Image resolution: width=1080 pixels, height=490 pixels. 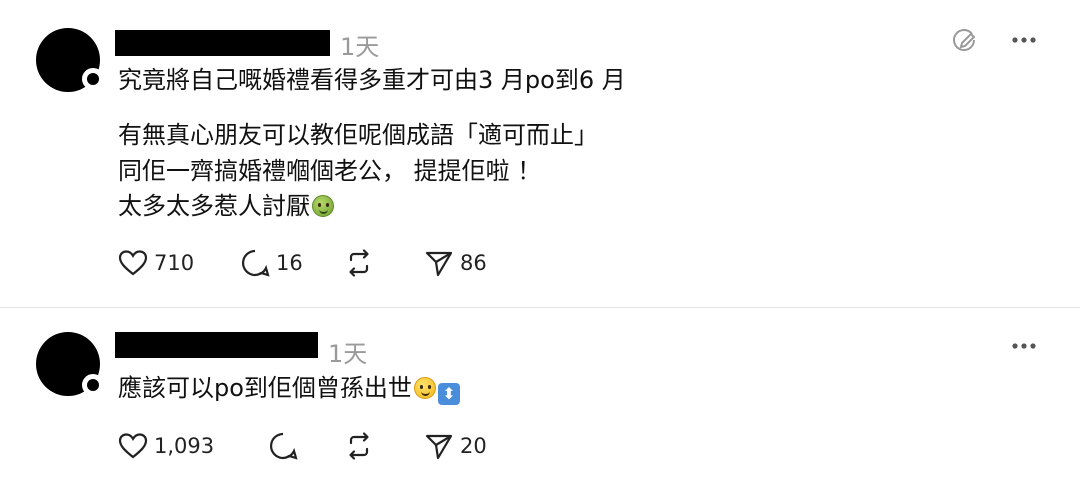 I want to click on like-button: 710, so click(x=156, y=263).